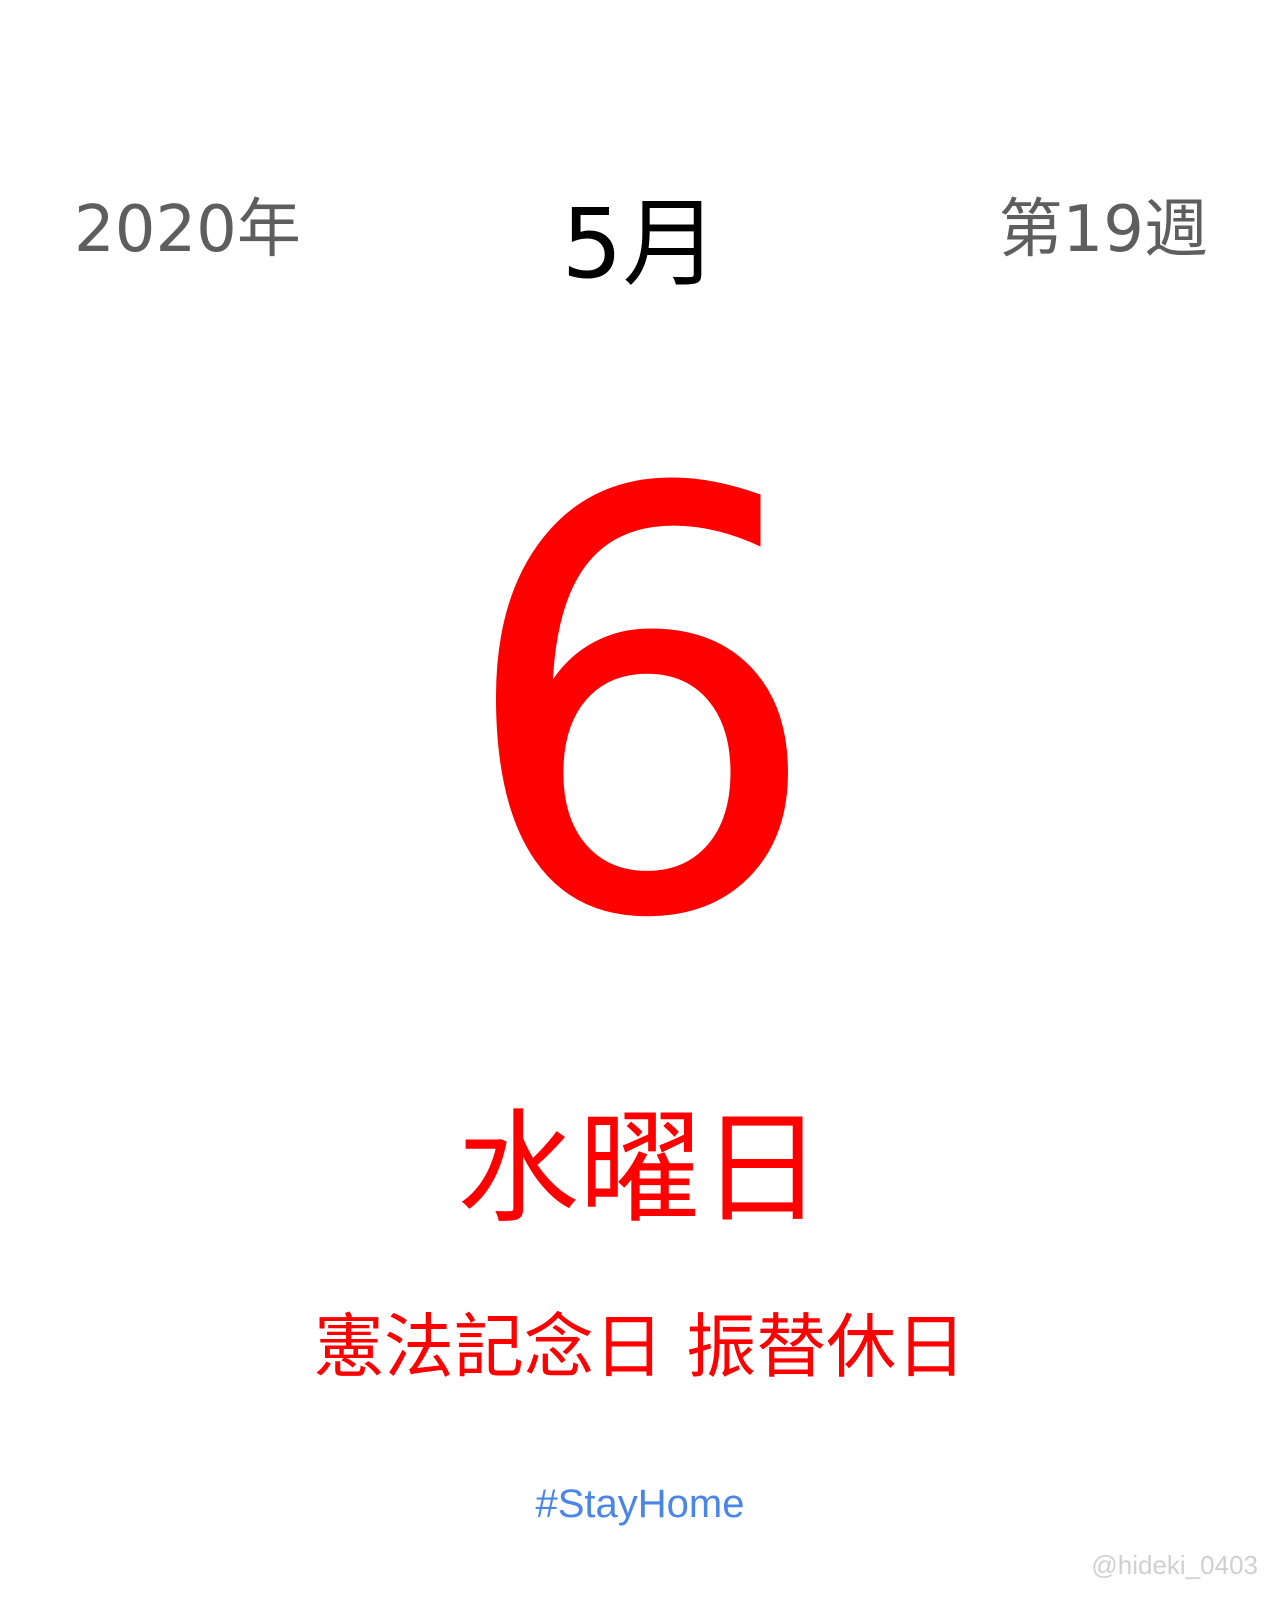 This screenshot has height=1600, width=1280. Describe the element at coordinates (1103, 230) in the screenshot. I see `week-number-label: 第19週` at that location.